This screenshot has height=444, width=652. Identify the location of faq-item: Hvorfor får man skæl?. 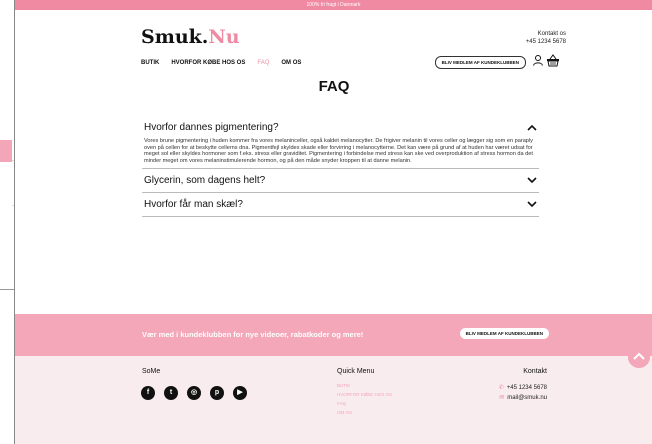
(340, 205).